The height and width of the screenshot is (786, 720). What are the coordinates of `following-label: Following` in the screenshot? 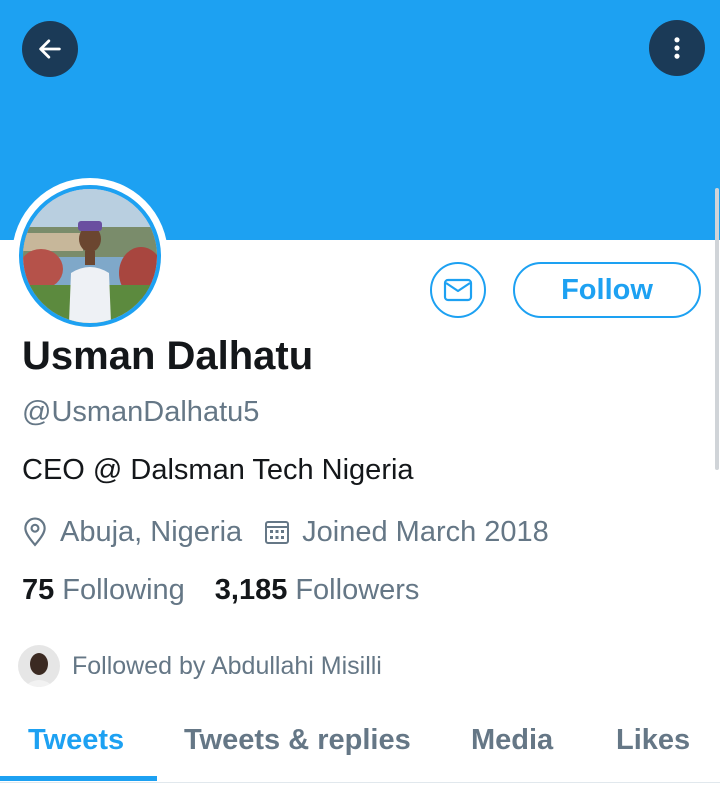 It's located at (123, 590).